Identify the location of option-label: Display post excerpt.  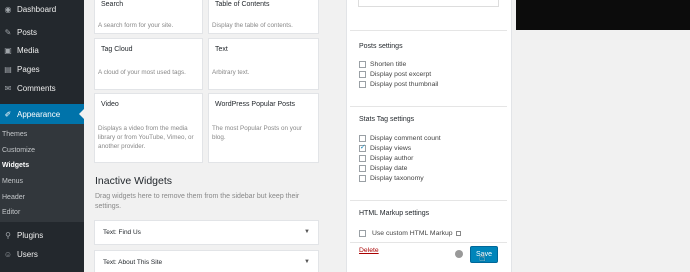
(401, 74).